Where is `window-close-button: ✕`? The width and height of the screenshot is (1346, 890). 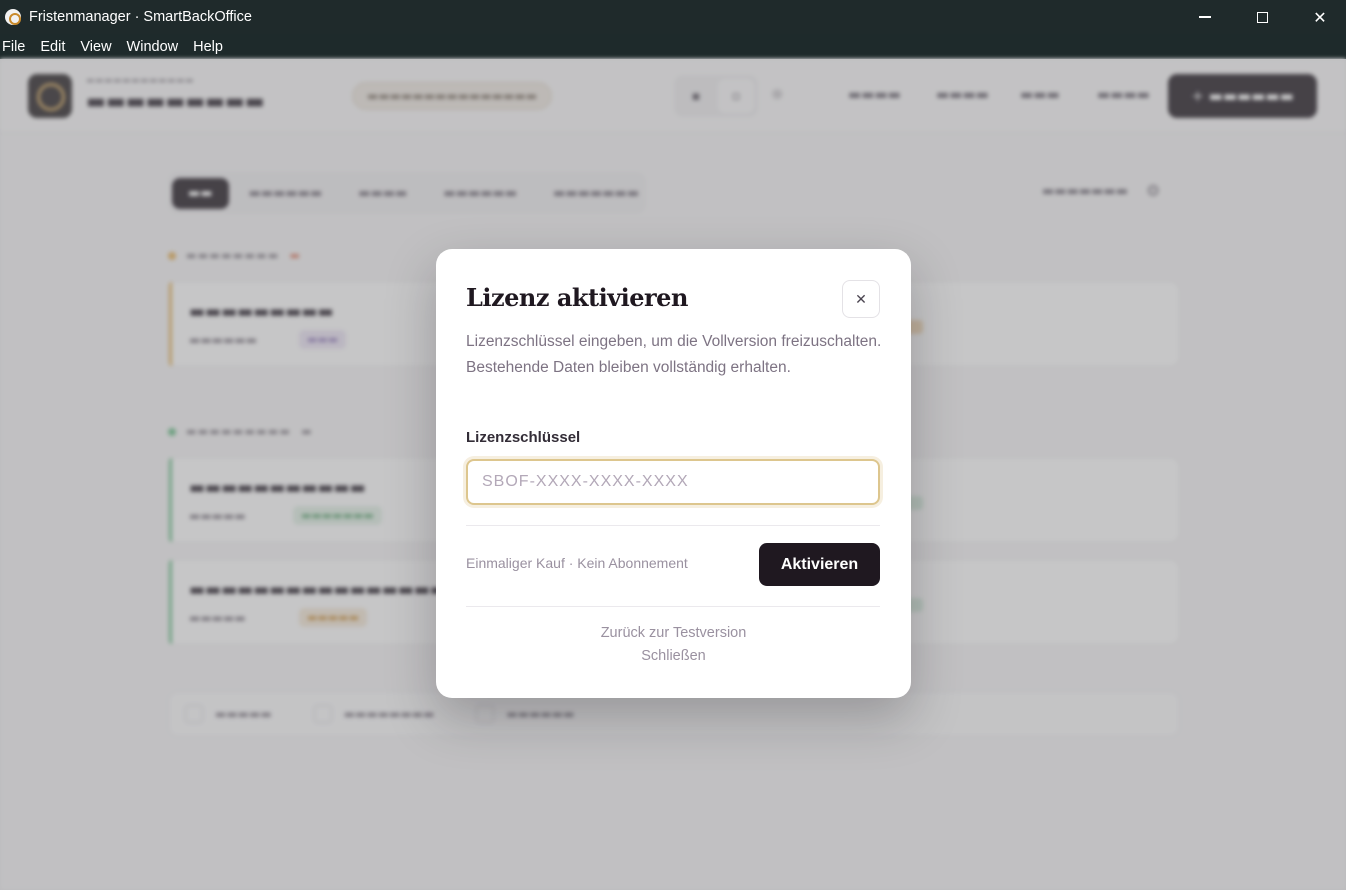 window-close-button: ✕ is located at coordinates (1318, 17).